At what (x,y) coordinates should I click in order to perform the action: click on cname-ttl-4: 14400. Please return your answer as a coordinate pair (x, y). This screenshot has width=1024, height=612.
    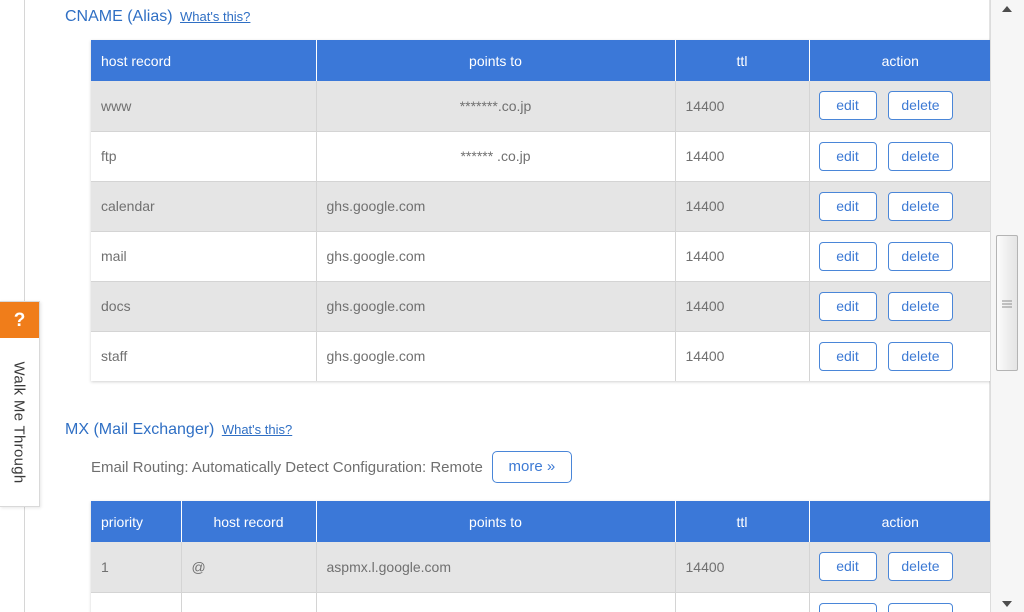
    Looking at the image, I should click on (742, 306).